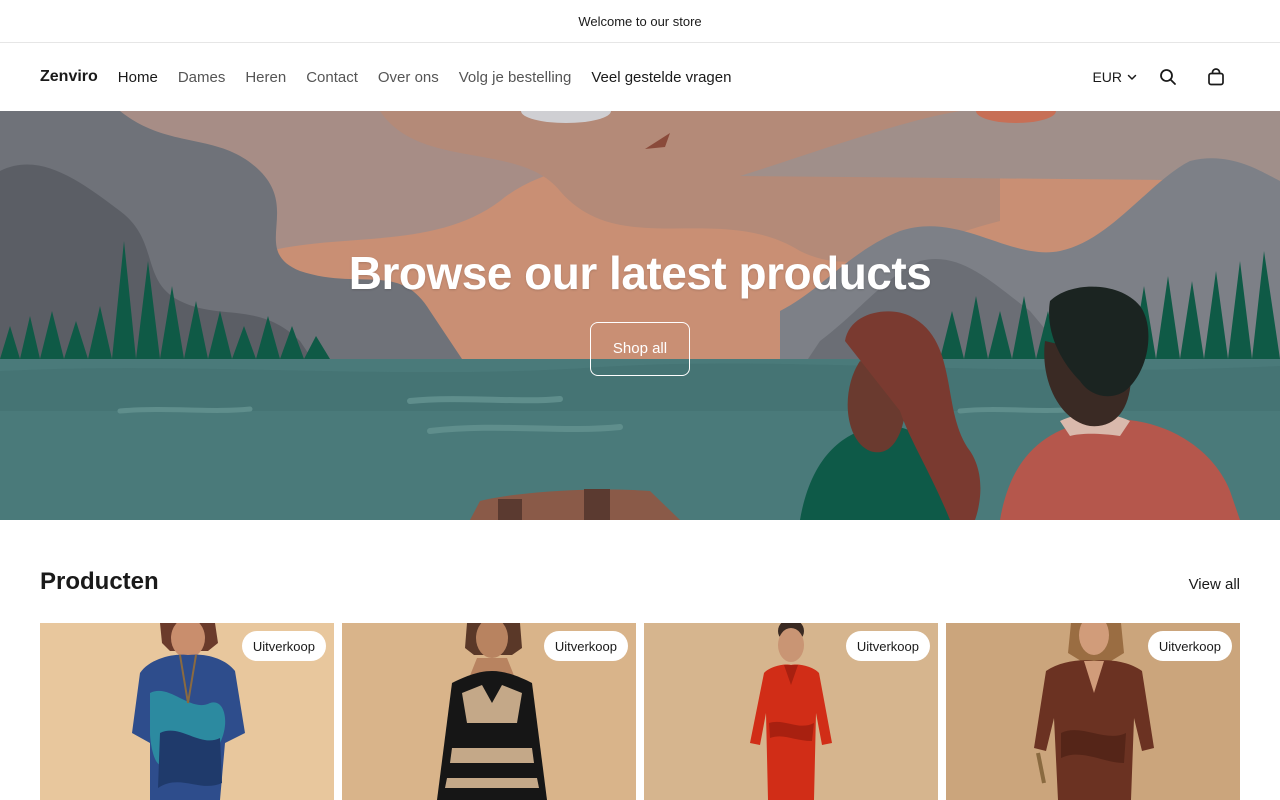  Describe the element at coordinates (99, 581) in the screenshot. I see `products-title: Producten` at that location.